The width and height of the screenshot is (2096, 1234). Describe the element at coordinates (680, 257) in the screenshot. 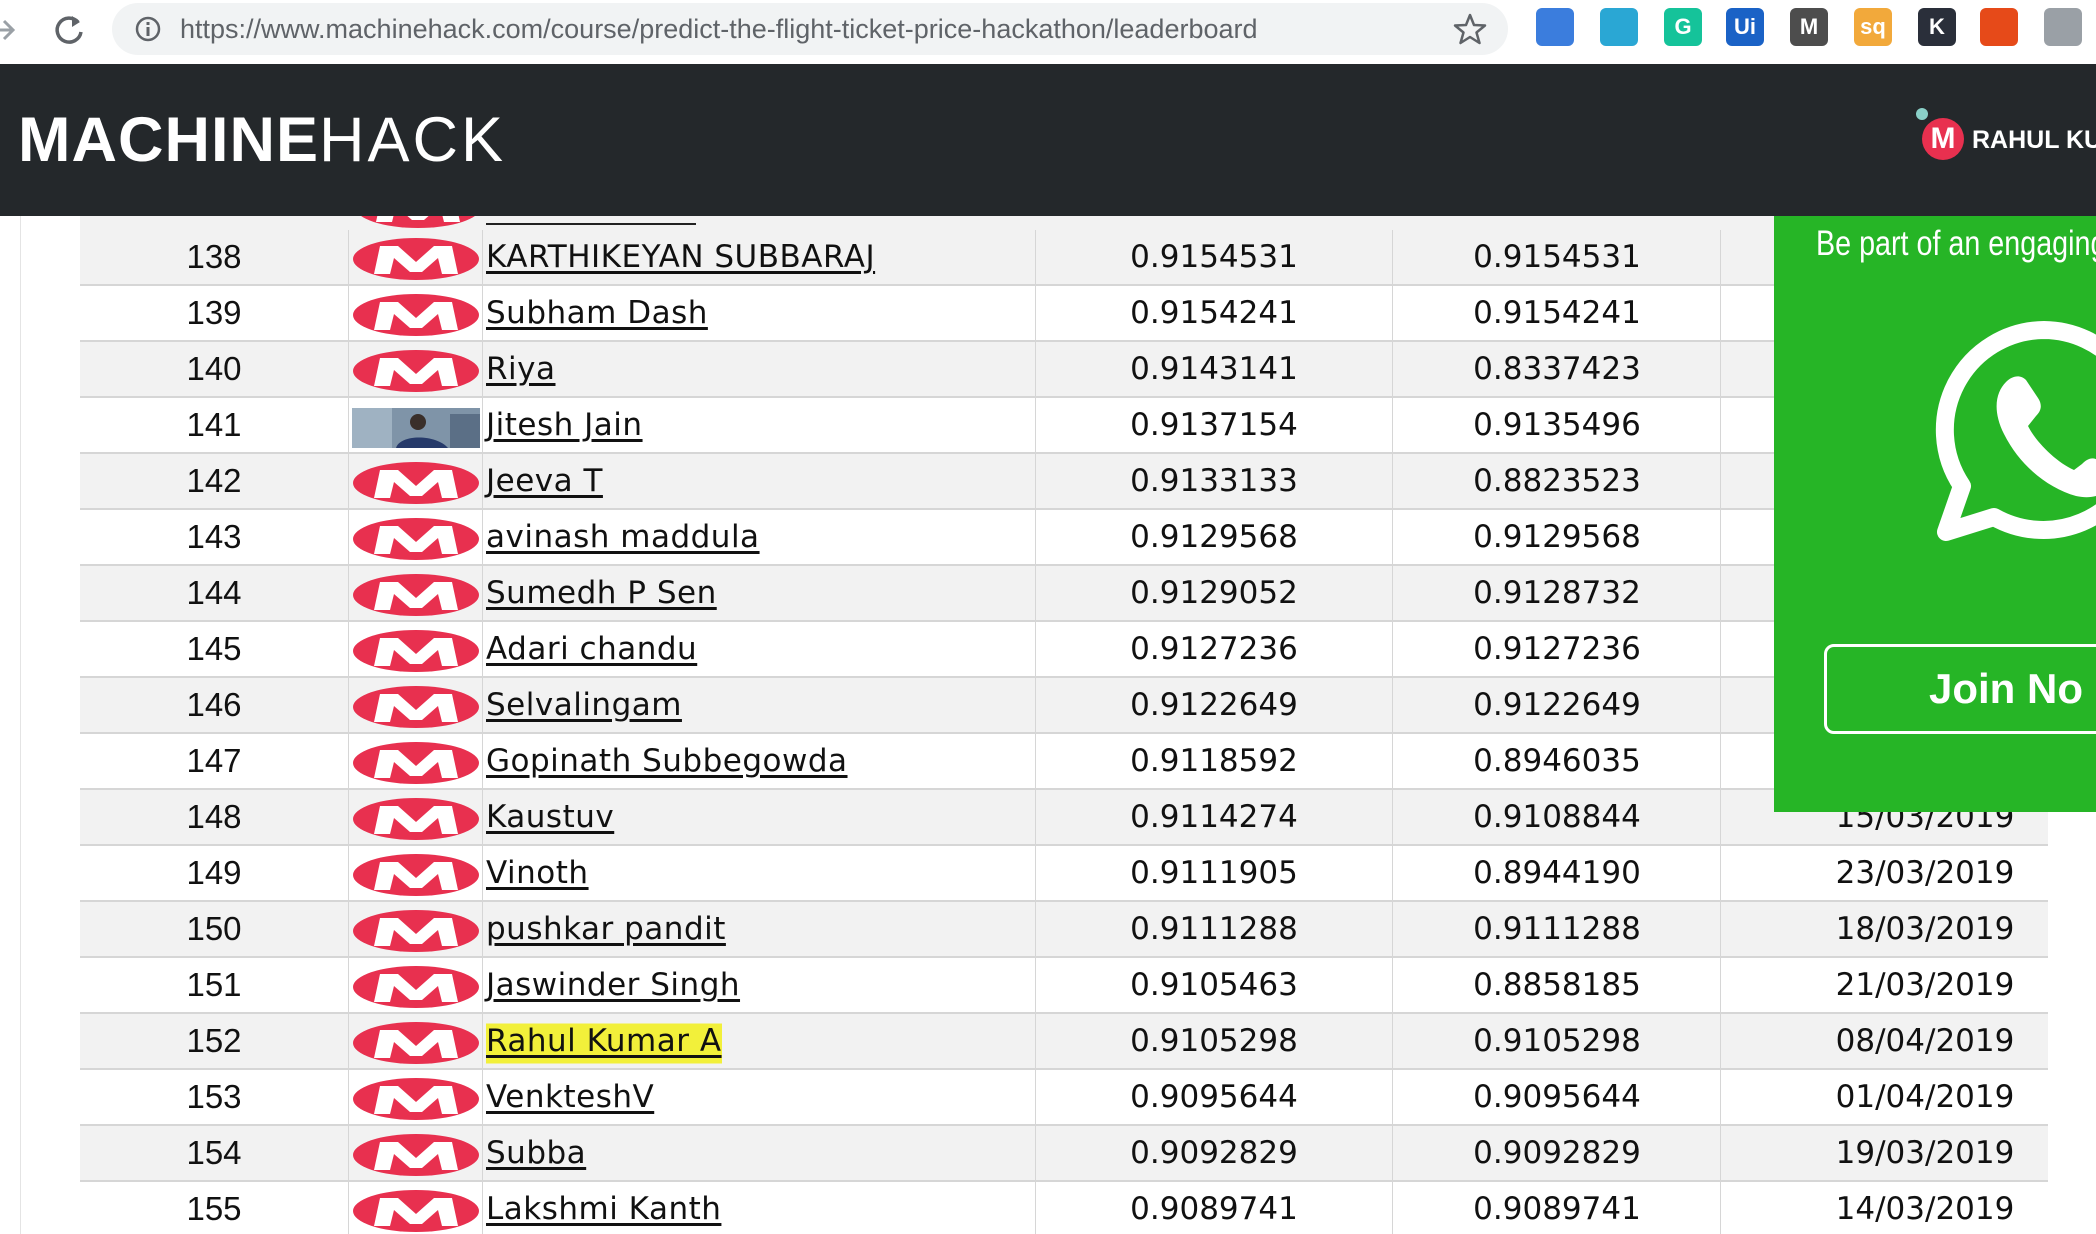

I see `participant-name-link: KARTHIKEYAN SUBBARAJ` at that location.